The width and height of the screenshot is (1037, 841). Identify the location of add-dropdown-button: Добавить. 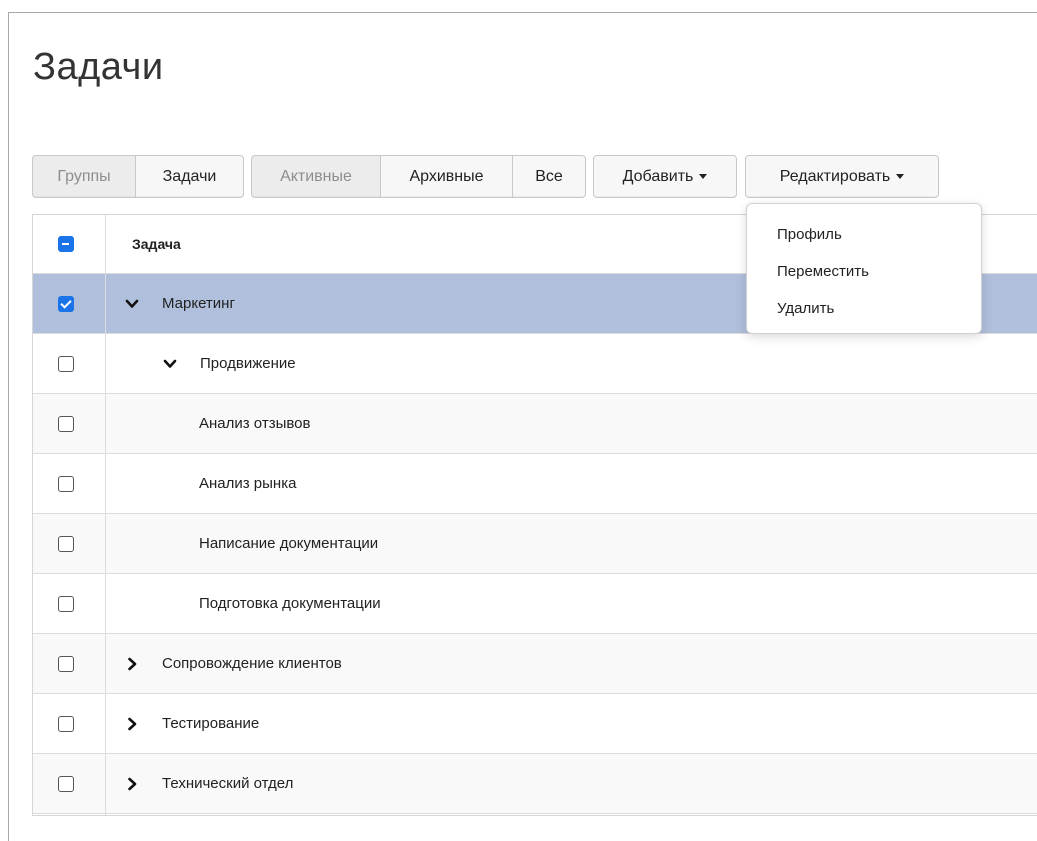
(665, 176).